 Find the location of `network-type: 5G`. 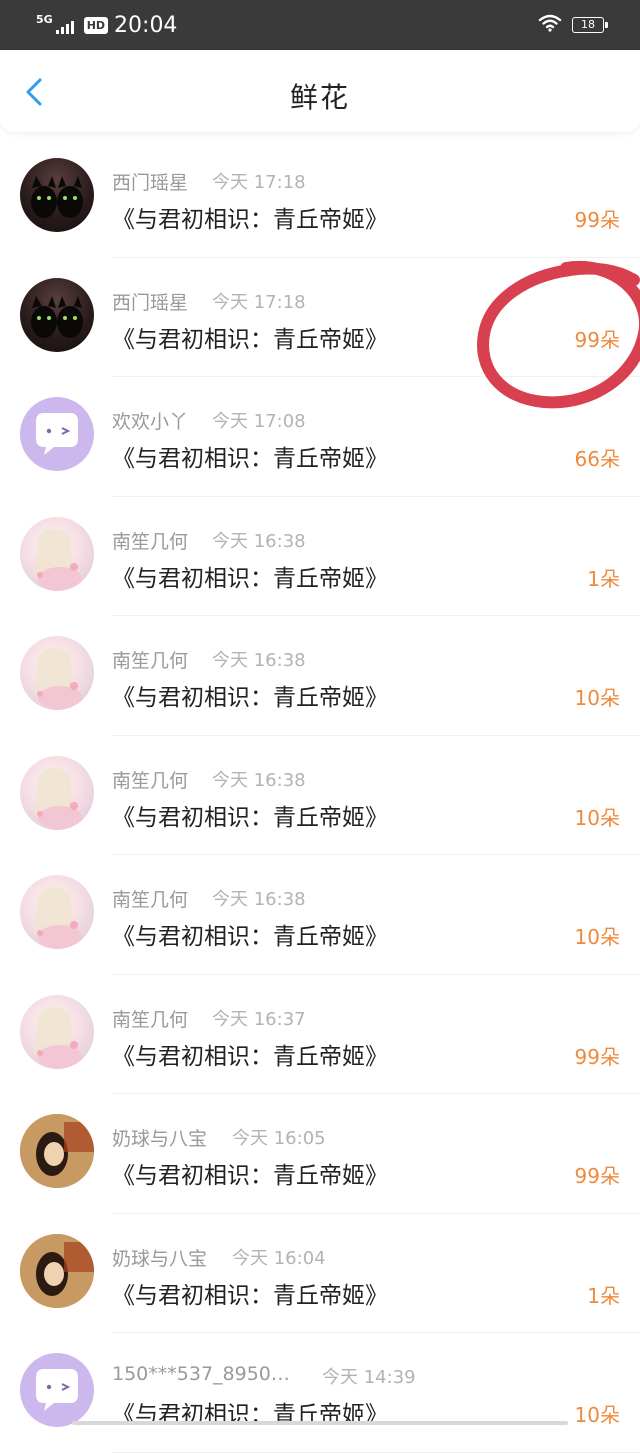

network-type: 5G is located at coordinates (44, 19).